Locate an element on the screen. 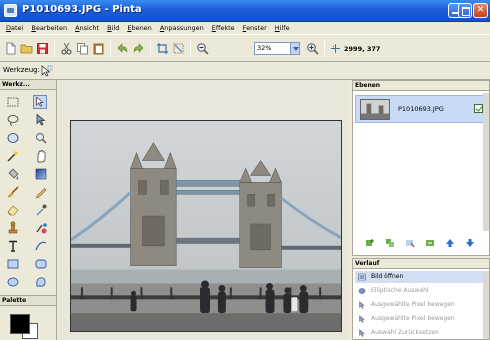  tool-label: Werkzeug: is located at coordinates (21, 70).